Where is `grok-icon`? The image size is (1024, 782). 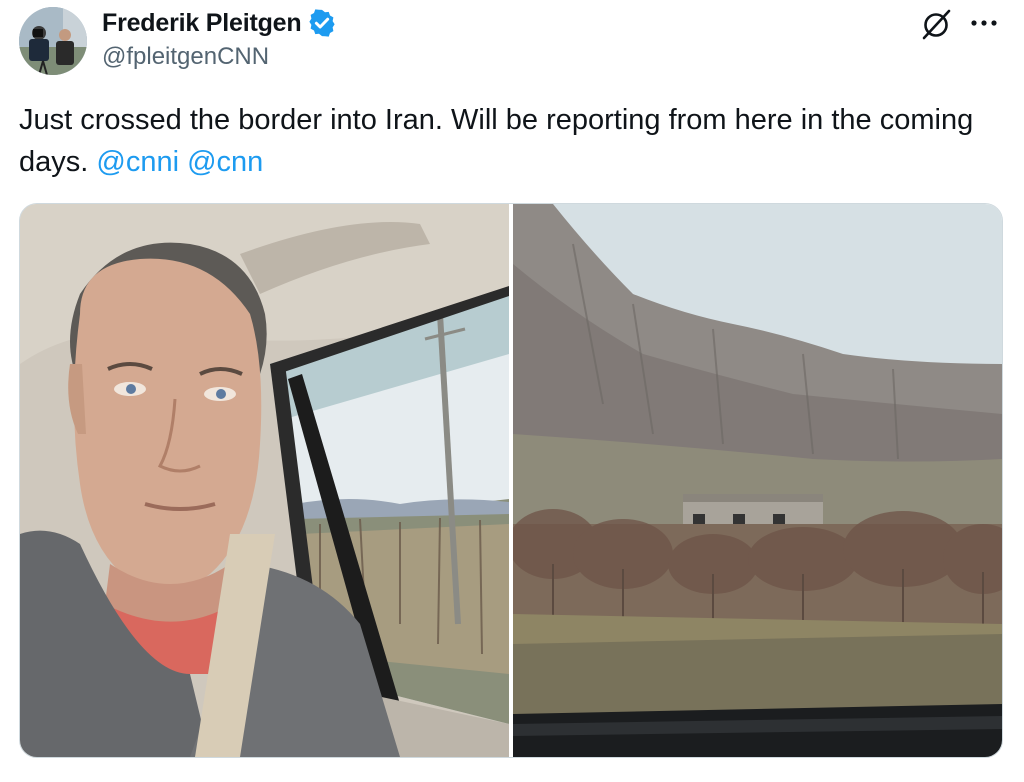 grok-icon is located at coordinates (936, 24).